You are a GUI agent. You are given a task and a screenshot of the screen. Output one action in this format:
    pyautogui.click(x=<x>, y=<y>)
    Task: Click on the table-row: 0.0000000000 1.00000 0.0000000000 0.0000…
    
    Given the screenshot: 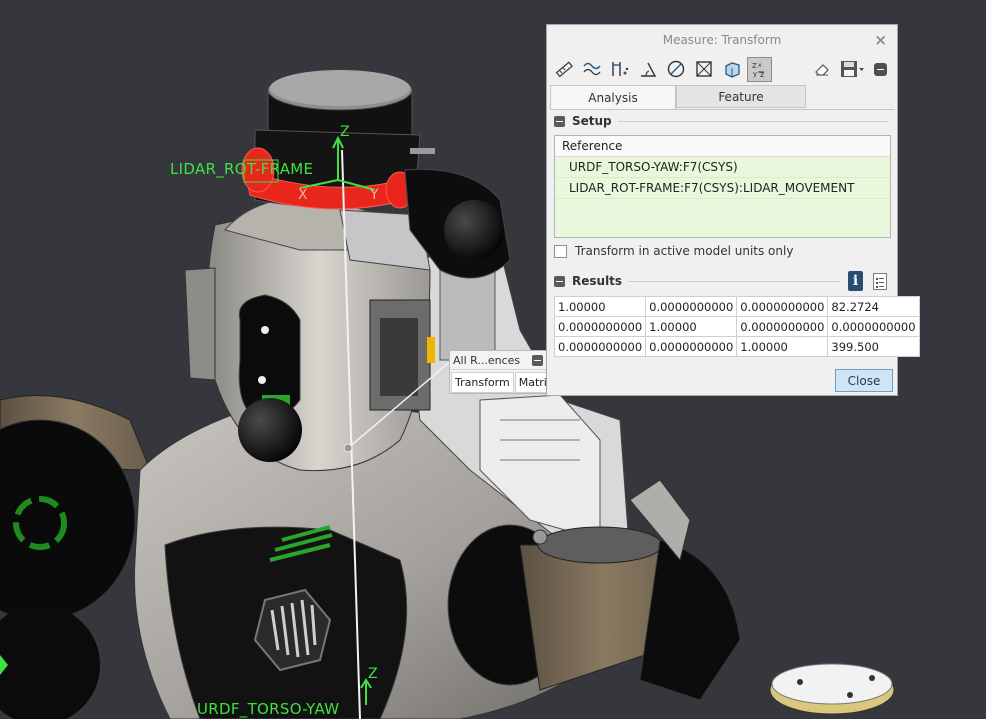 What is the action you would take?
    pyautogui.click(x=736, y=326)
    